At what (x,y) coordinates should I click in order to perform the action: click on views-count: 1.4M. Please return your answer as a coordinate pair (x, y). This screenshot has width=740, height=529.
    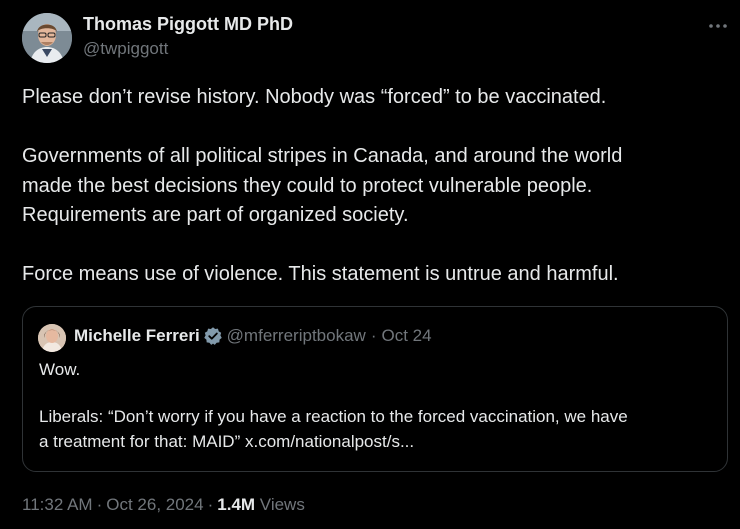
    Looking at the image, I should click on (236, 504).